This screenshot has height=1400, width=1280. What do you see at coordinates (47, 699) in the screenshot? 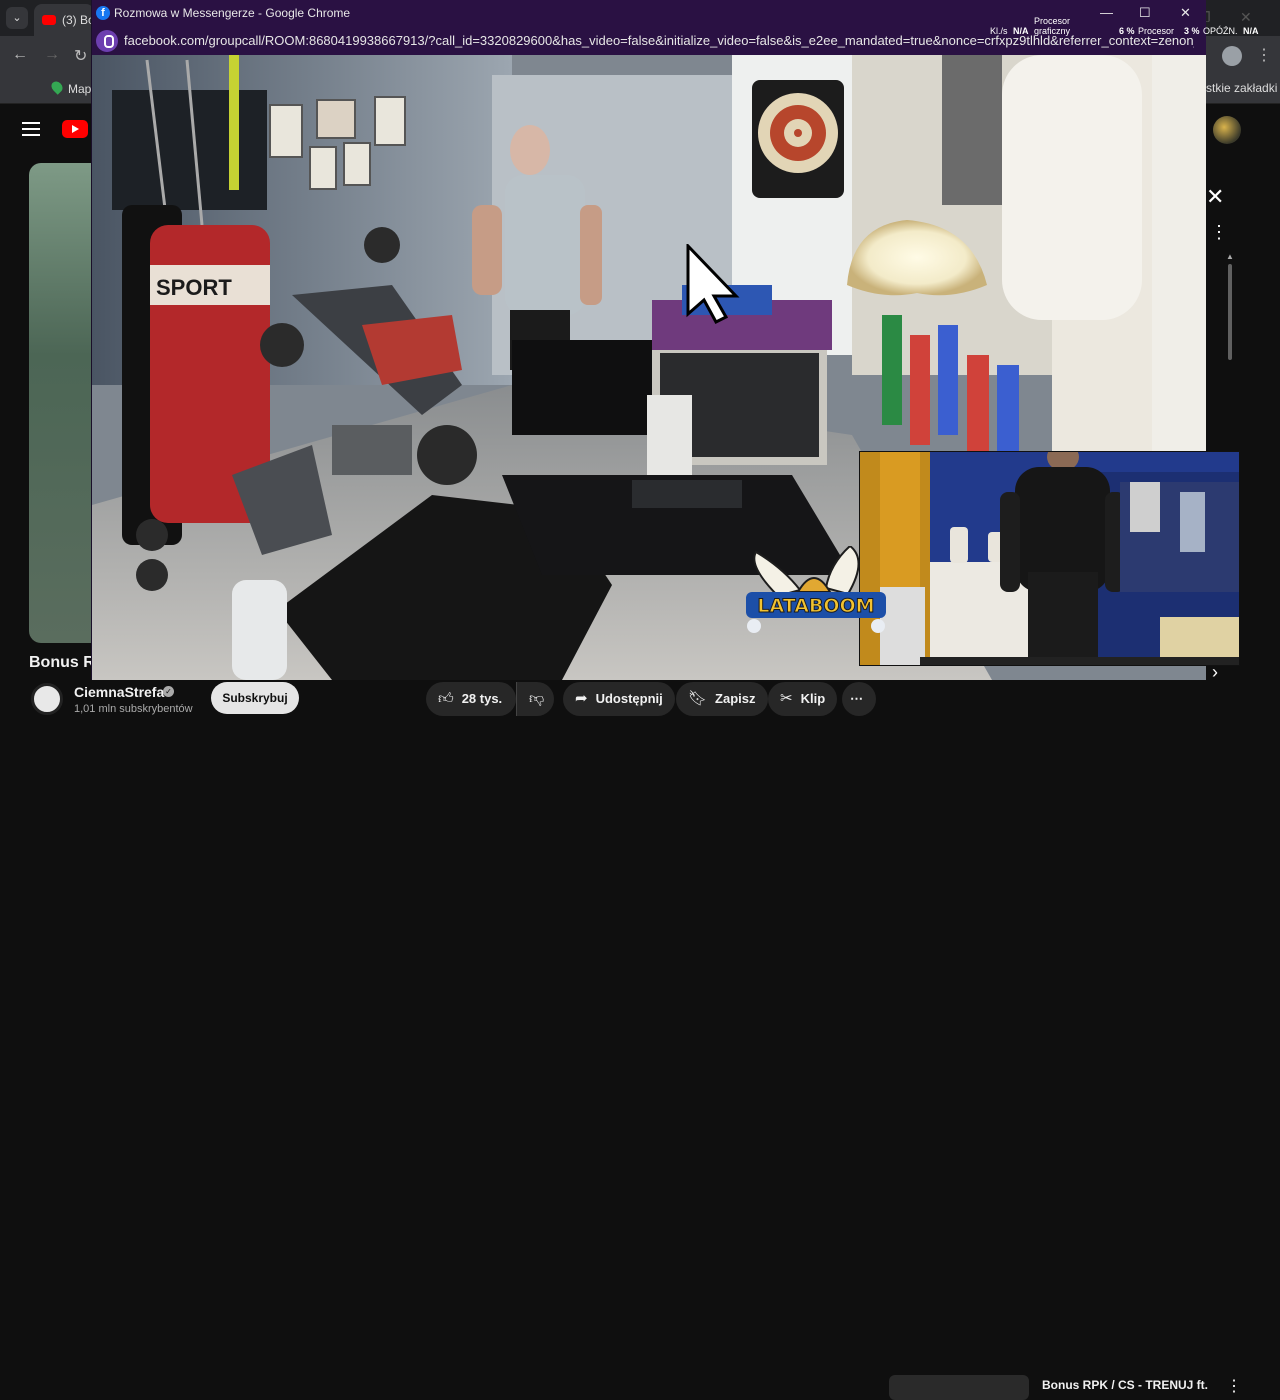
I see `channel-avatar` at bounding box center [47, 699].